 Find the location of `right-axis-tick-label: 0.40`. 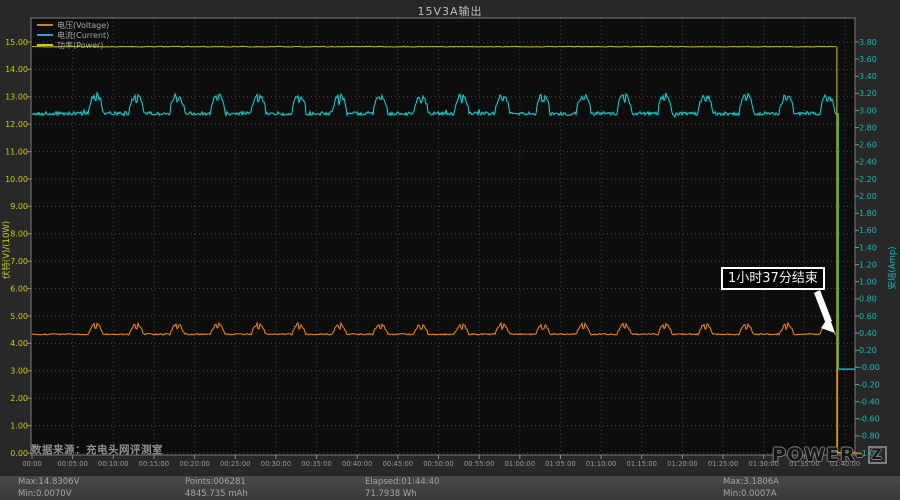

right-axis-tick-label: 0.40 is located at coordinates (868, 333).